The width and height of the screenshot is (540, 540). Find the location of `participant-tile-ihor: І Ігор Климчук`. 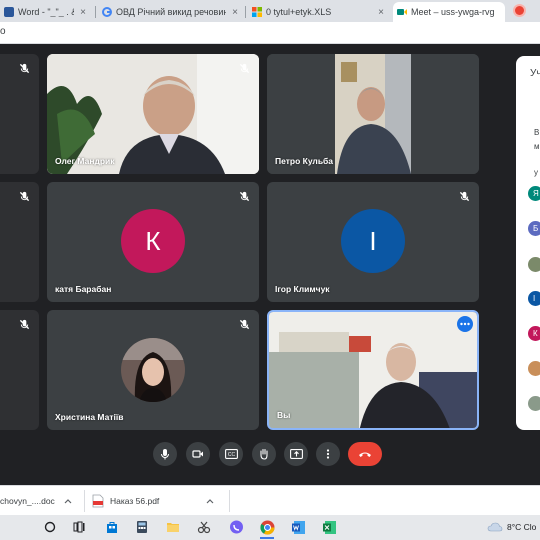

participant-tile-ihor: І Ігор Климчук is located at coordinates (373, 242).